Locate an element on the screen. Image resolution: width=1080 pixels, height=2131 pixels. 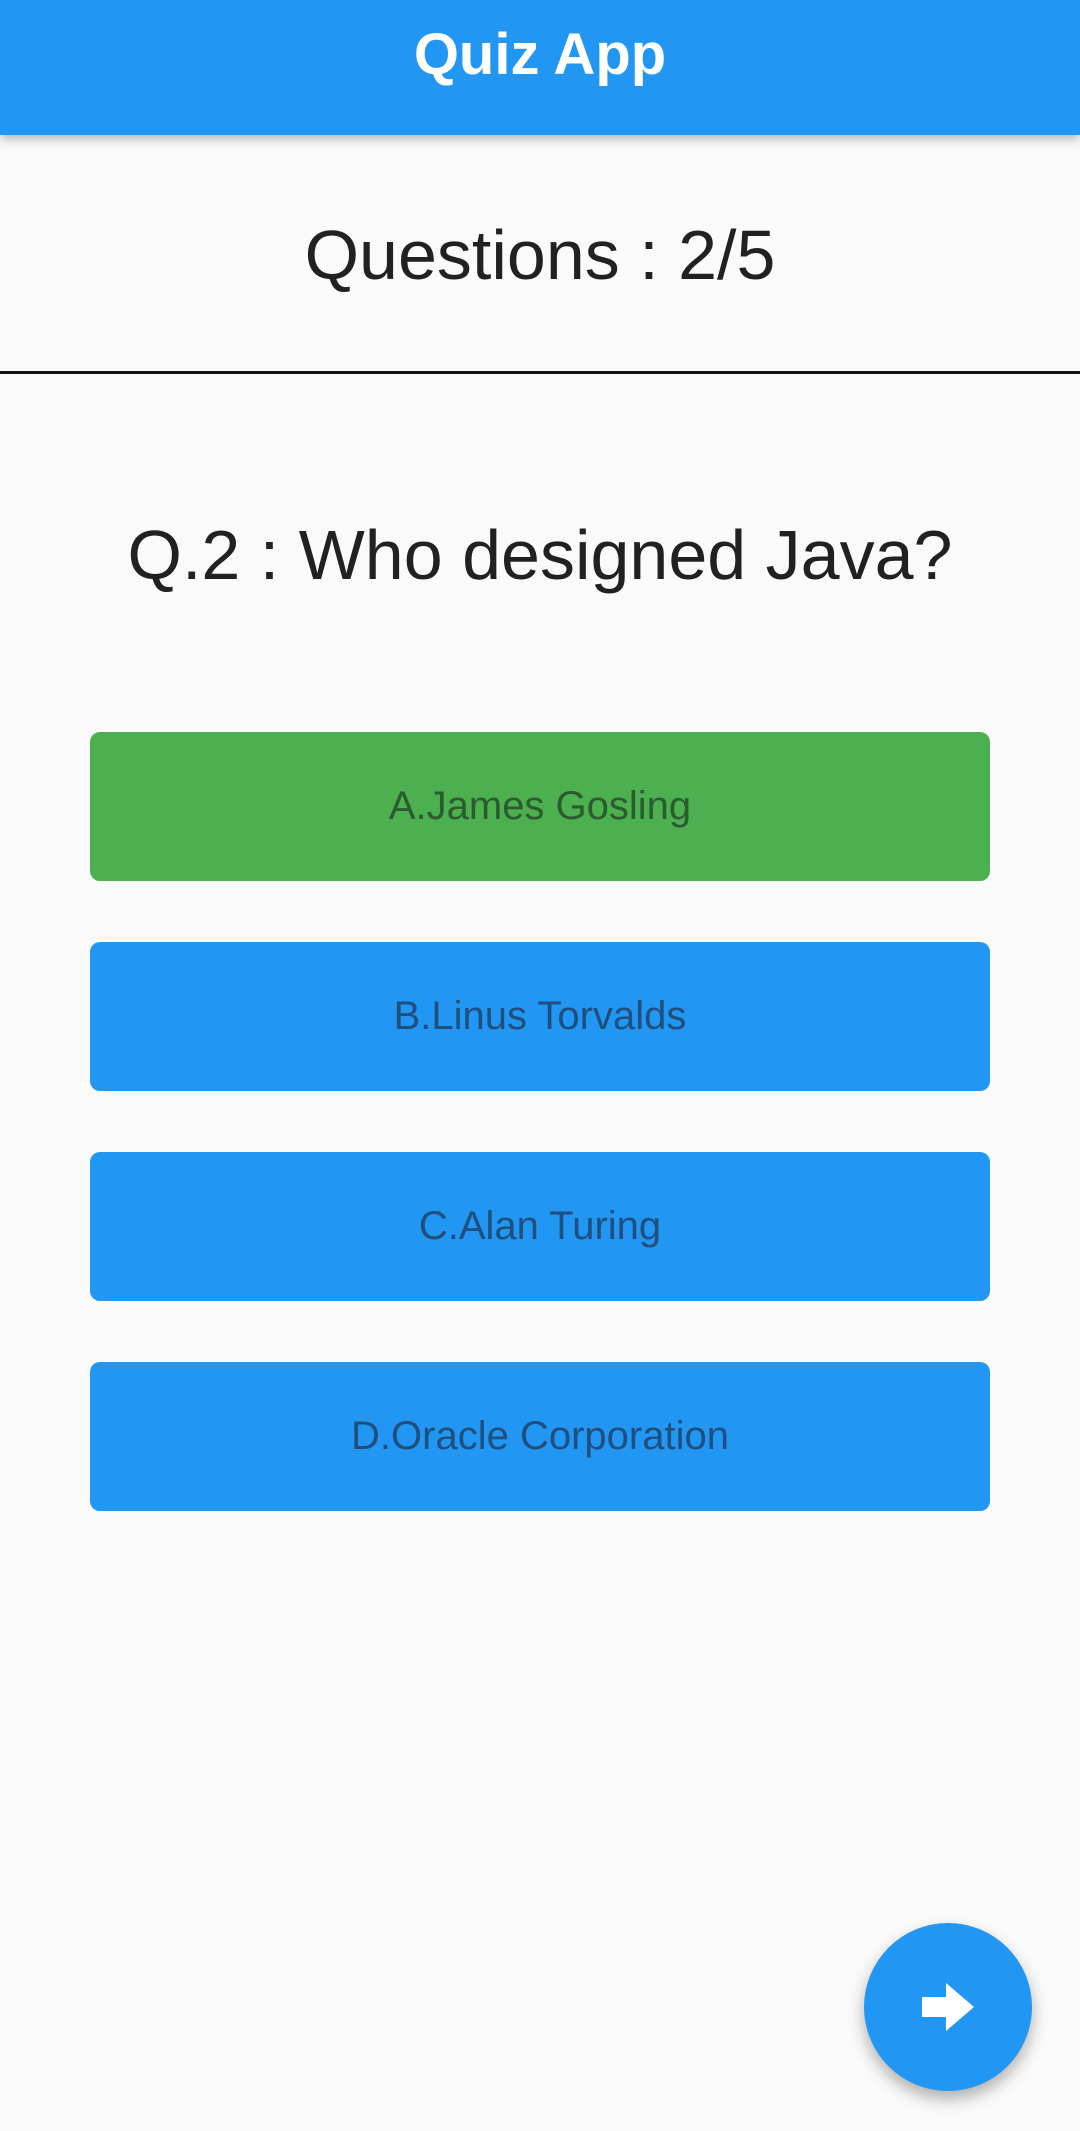
option-b-label: B.Linus Torvalds is located at coordinates (540, 1016).